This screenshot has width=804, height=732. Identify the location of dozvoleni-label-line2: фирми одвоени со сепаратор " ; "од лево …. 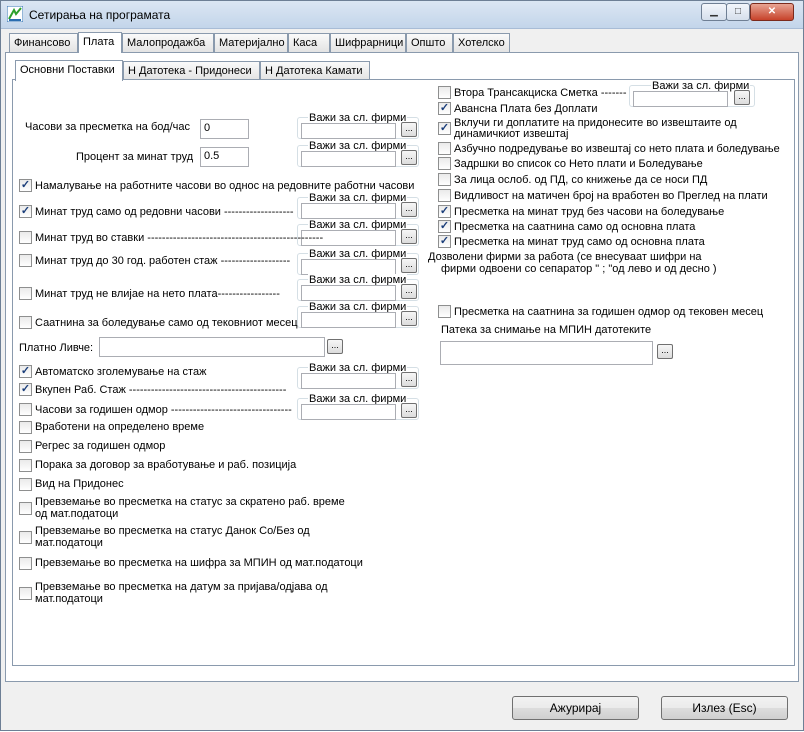
(579, 269).